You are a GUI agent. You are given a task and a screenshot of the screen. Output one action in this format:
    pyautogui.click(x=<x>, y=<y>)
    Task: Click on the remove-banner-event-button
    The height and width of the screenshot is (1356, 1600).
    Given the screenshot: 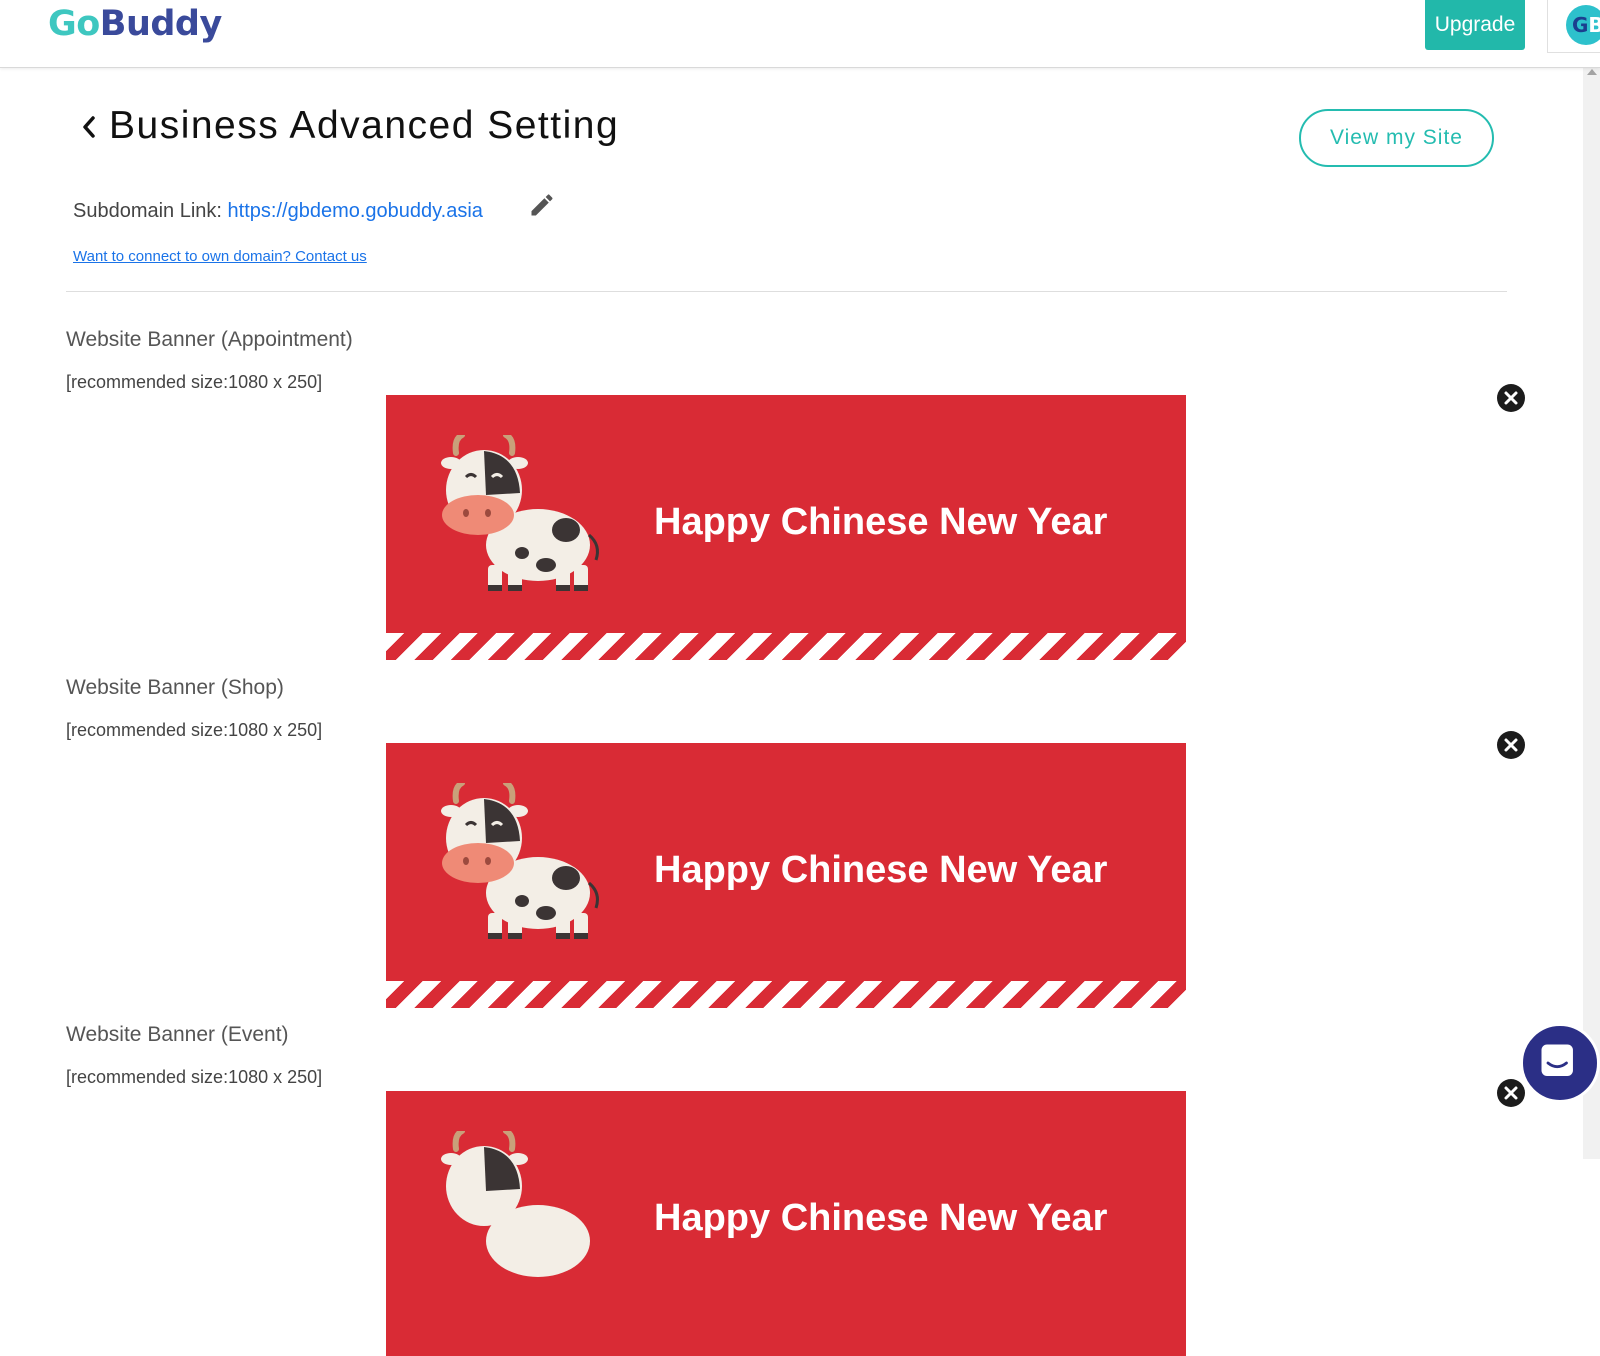 What is the action you would take?
    pyautogui.click(x=1511, y=1093)
    